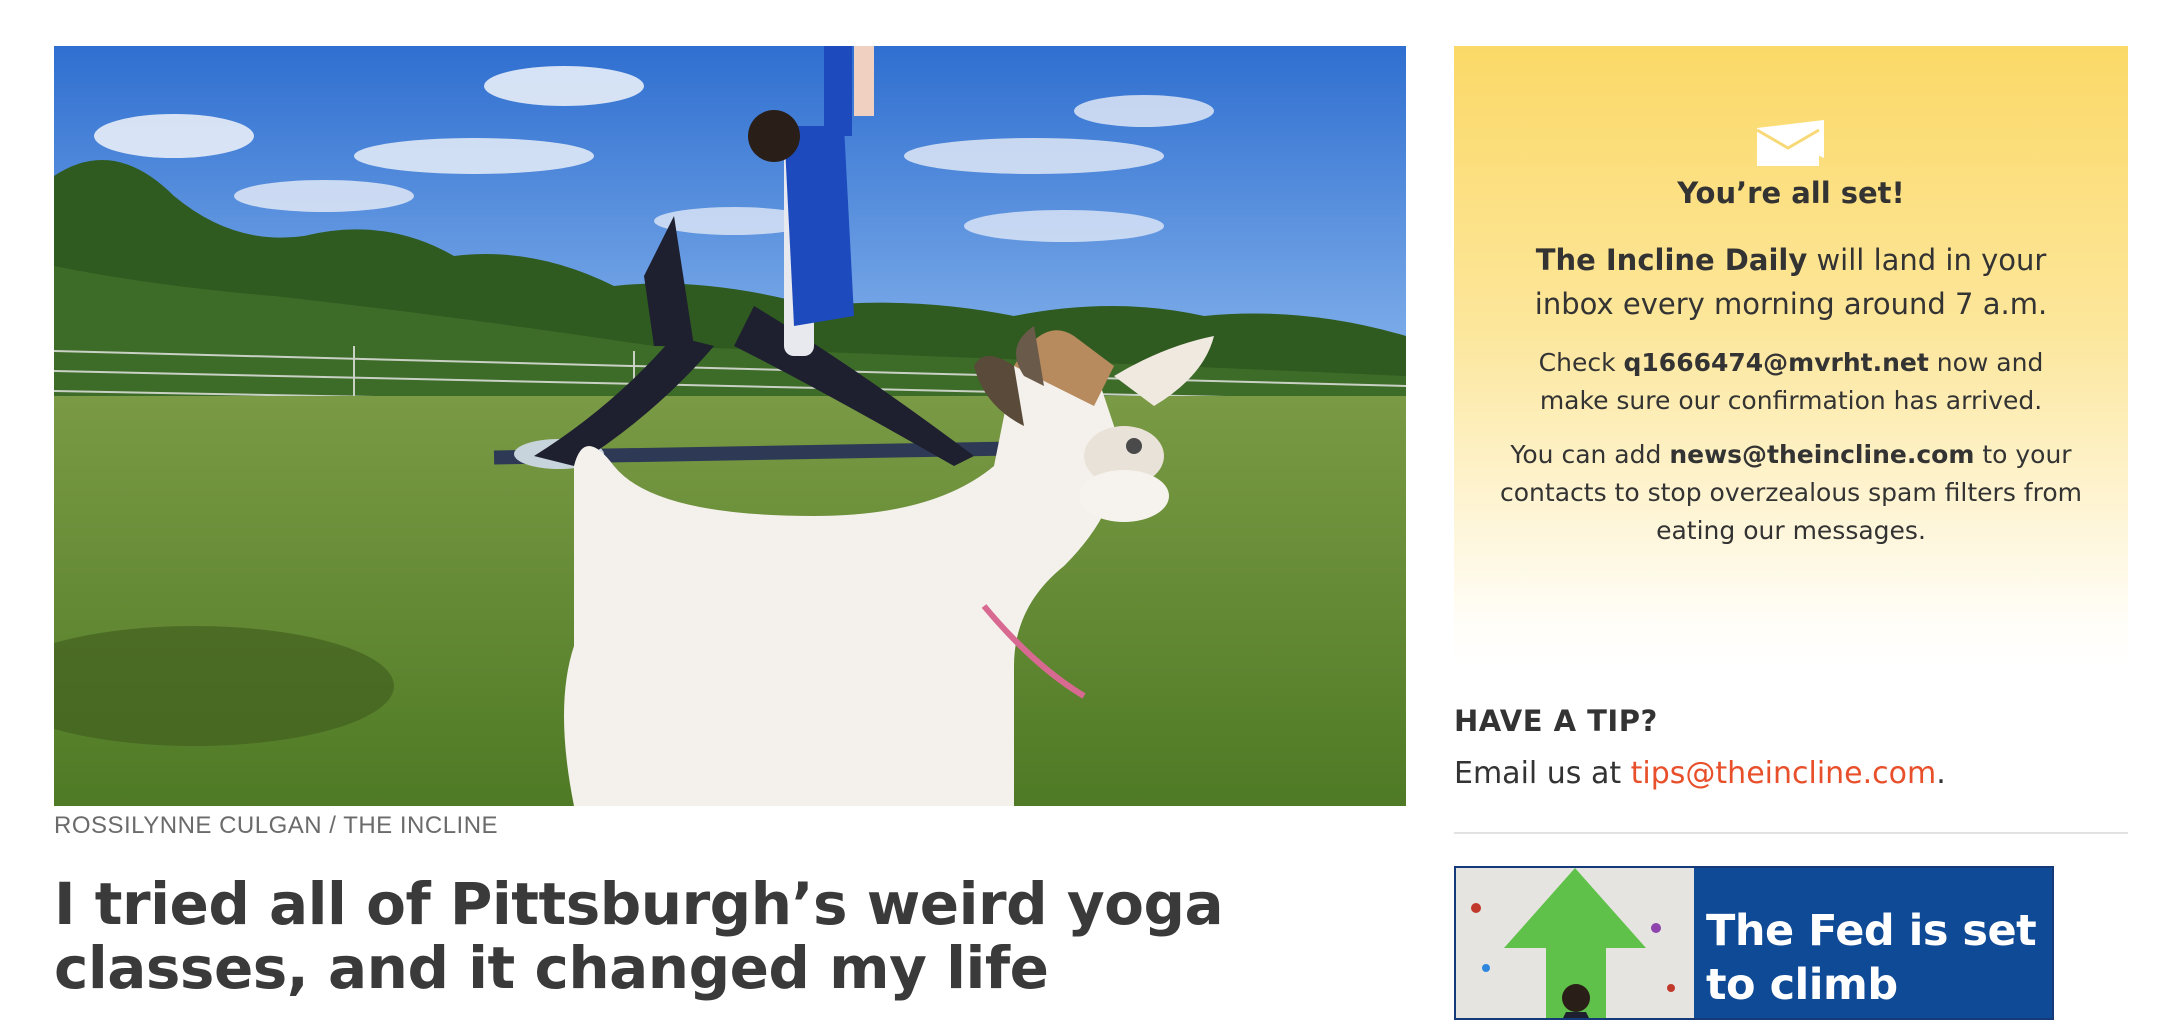 Image resolution: width=2176 pixels, height=1020 pixels. I want to click on tip-text: Email us at tips@theincline.com., so click(1700, 773).